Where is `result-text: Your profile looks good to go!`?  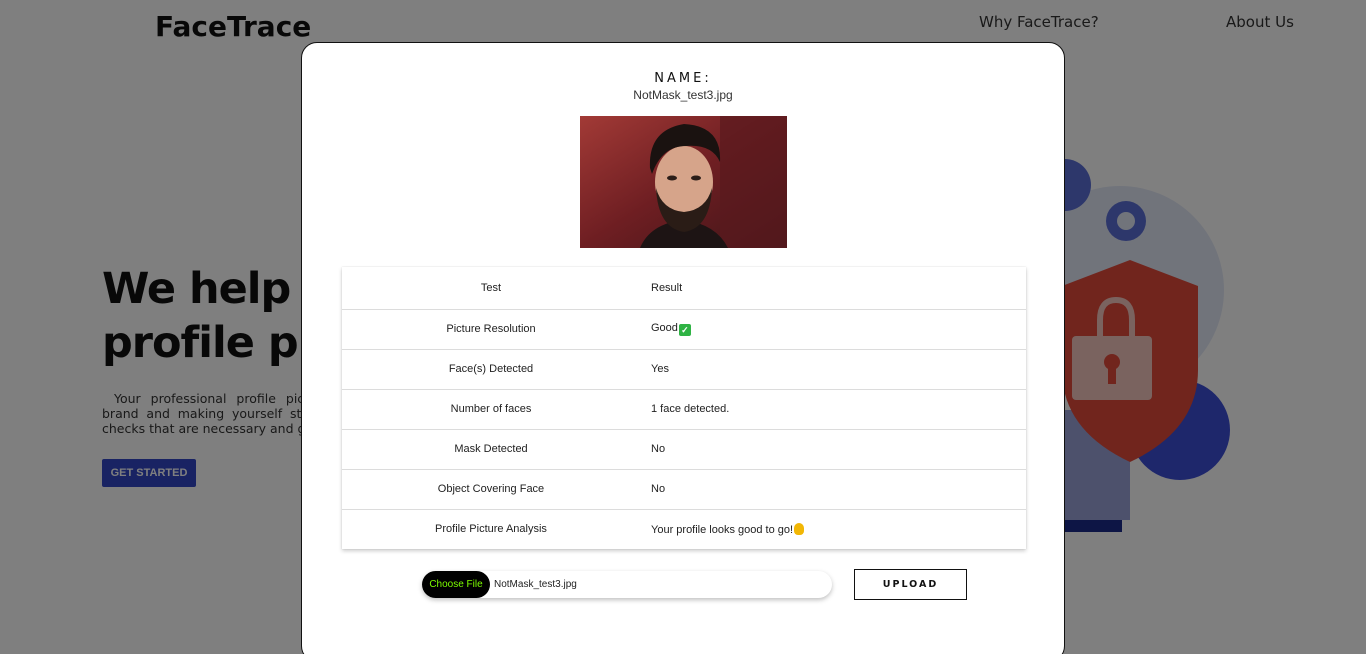 result-text: Your profile looks good to go! is located at coordinates (722, 529).